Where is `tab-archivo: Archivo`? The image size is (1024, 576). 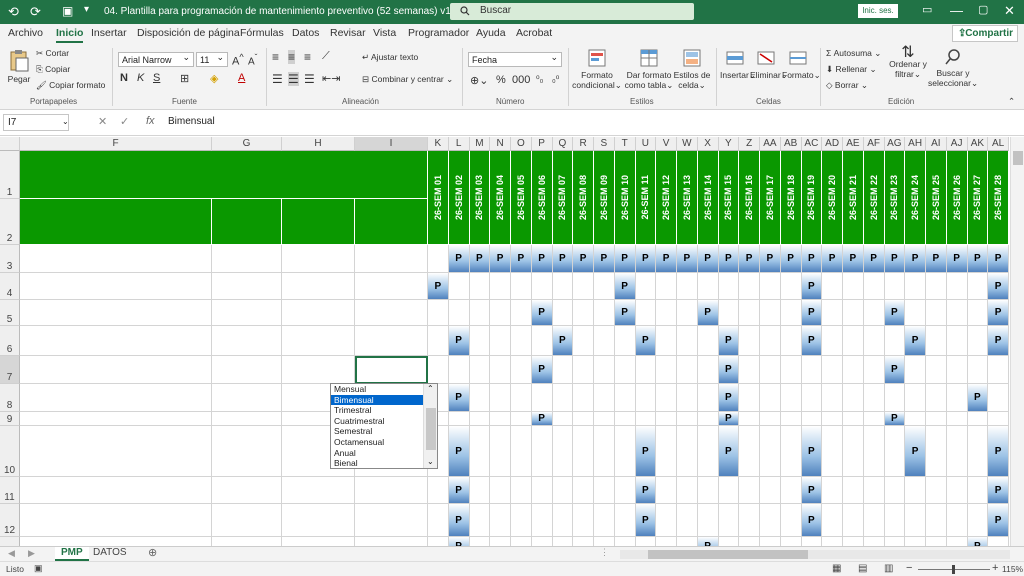 tab-archivo: Archivo is located at coordinates (25, 33).